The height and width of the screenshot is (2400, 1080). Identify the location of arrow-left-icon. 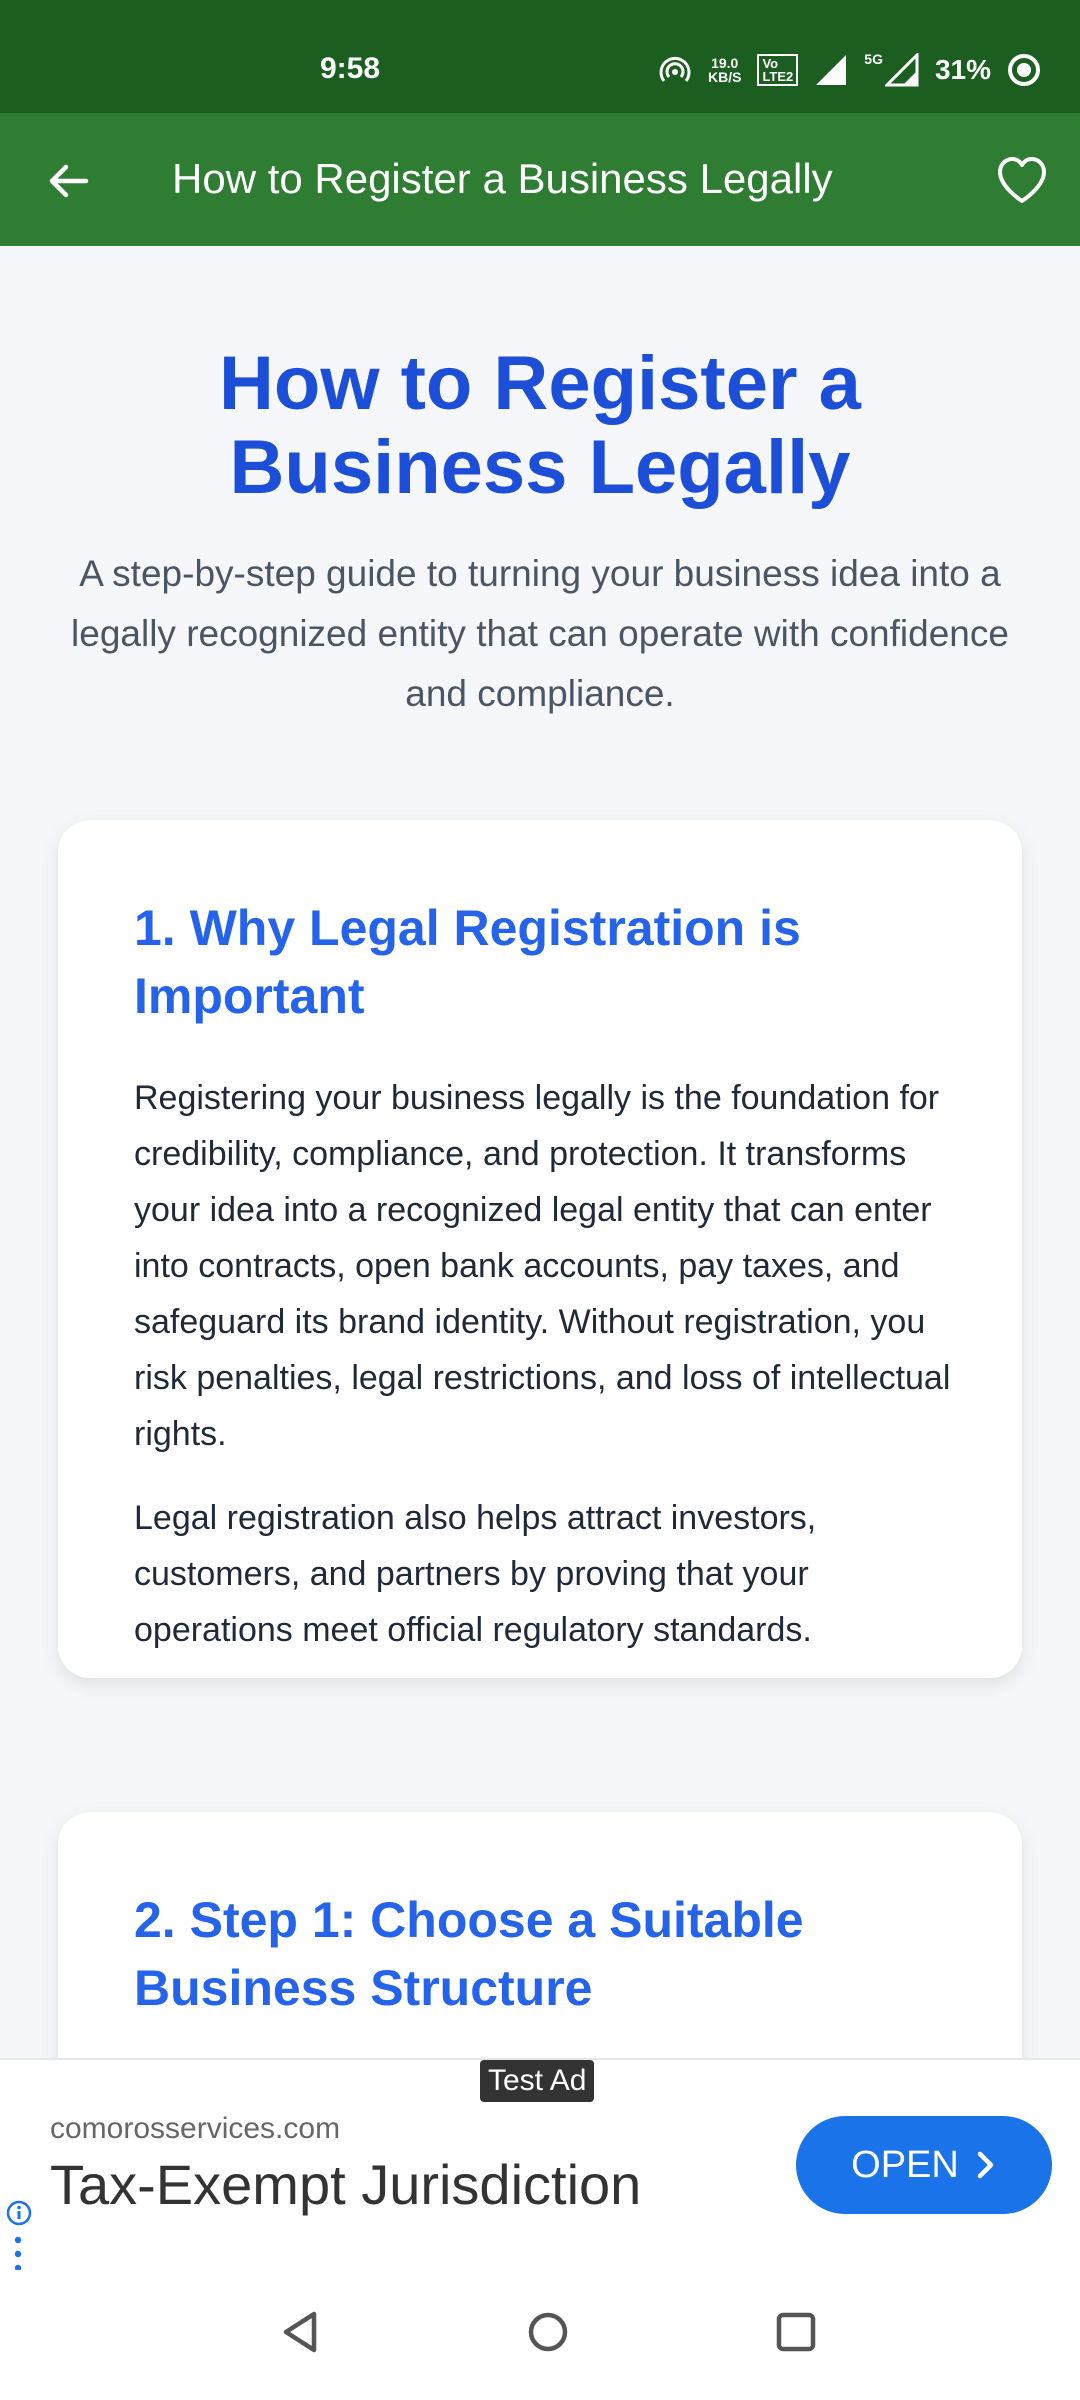
(68, 181).